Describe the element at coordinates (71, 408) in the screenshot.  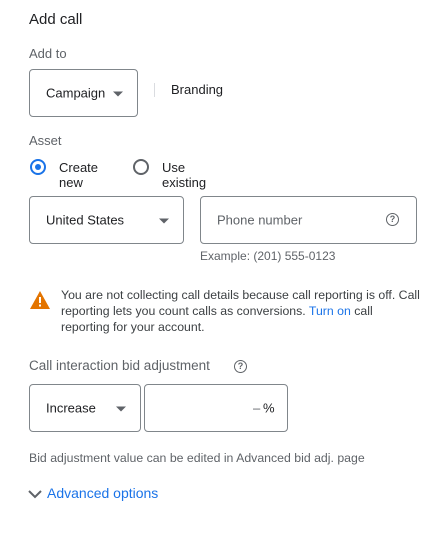
I see `bid-direction-value: Increase` at that location.